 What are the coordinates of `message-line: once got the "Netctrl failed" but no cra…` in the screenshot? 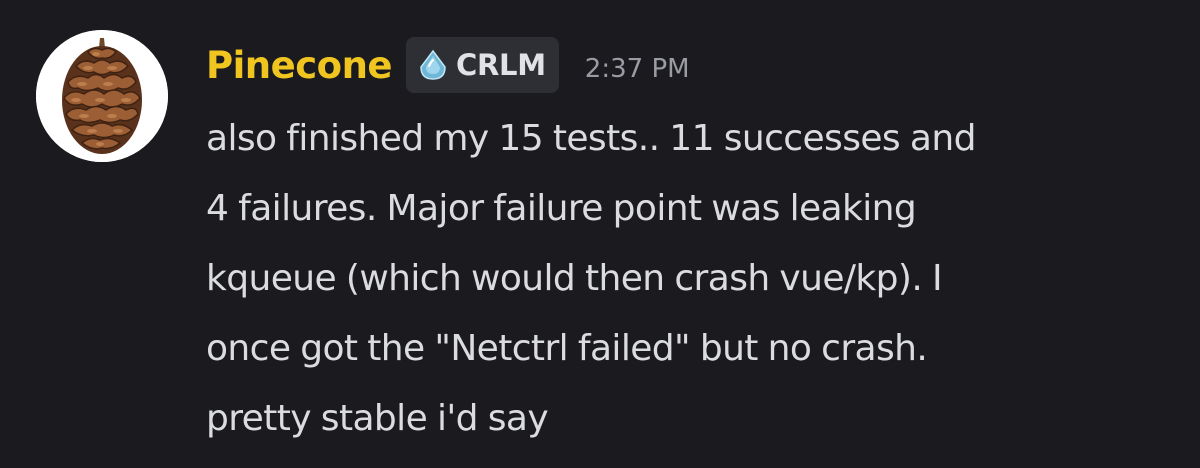 It's located at (567, 348).